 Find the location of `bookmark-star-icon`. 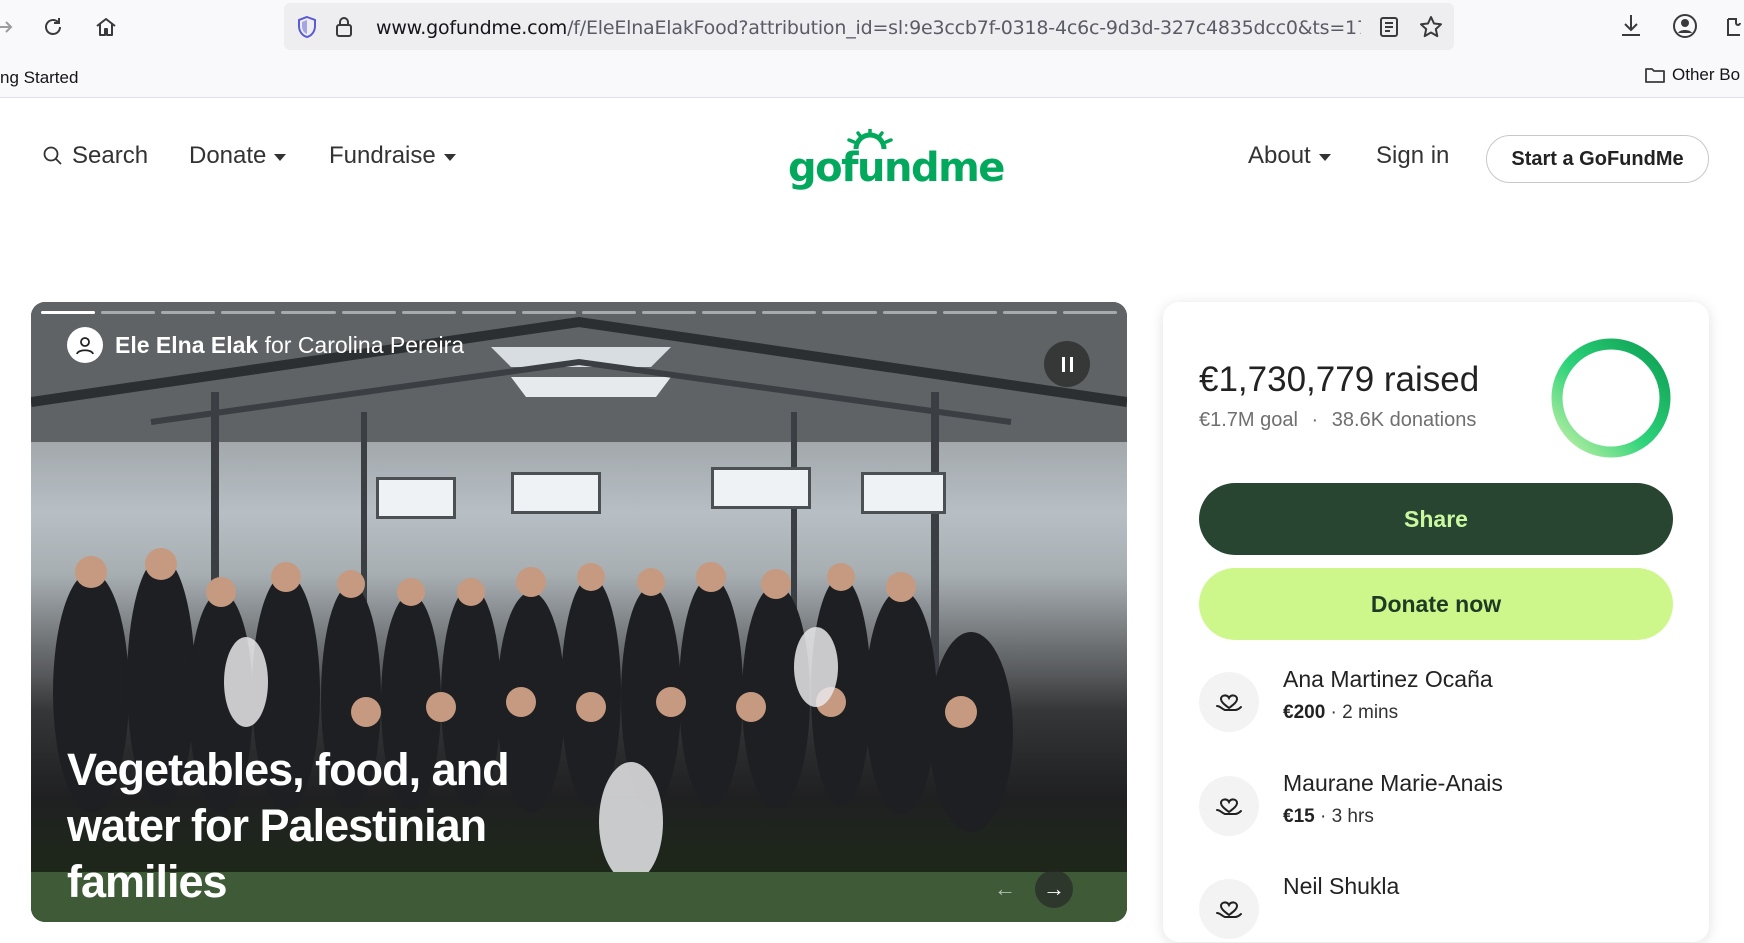

bookmark-star-icon is located at coordinates (1431, 29).